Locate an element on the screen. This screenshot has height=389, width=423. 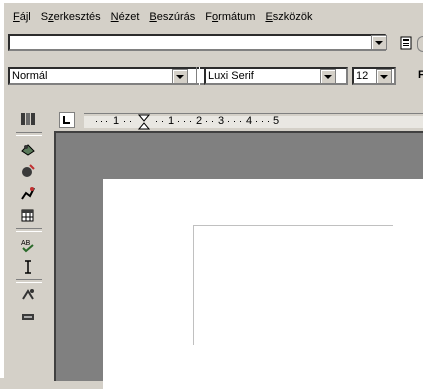
autoshape-icon is located at coordinates (28, 193).